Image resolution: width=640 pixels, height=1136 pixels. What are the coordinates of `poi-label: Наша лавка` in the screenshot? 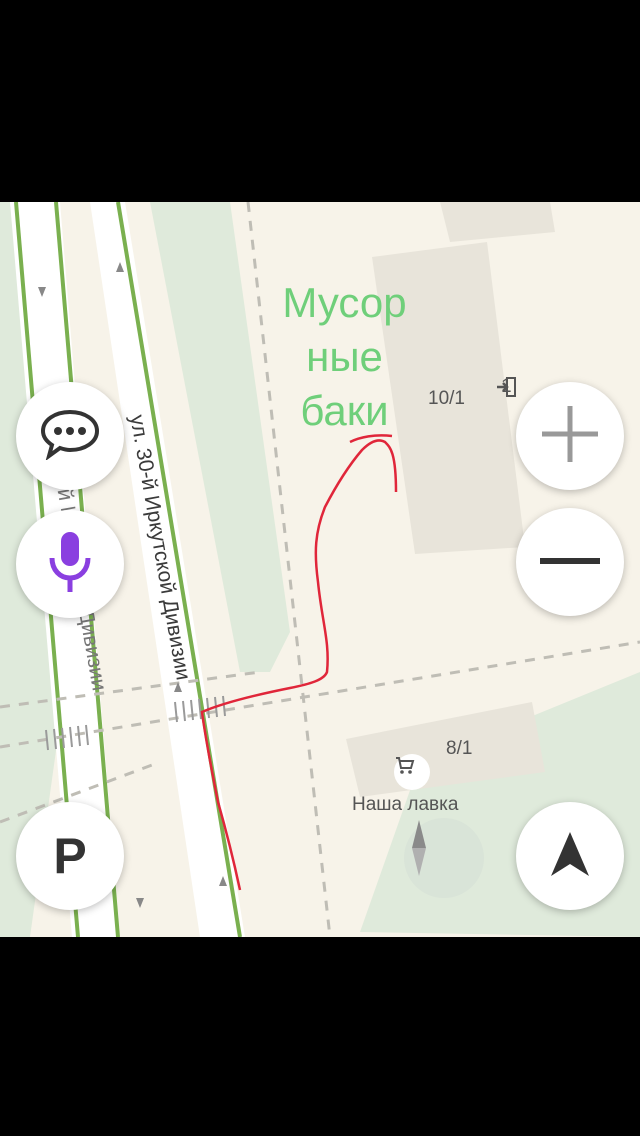 It's located at (405, 805).